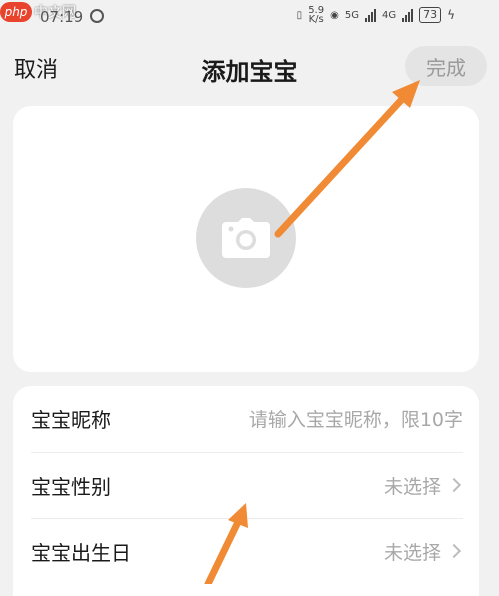 The image size is (499, 596). I want to click on nickname-label: 宝宝昵称, so click(71, 419).